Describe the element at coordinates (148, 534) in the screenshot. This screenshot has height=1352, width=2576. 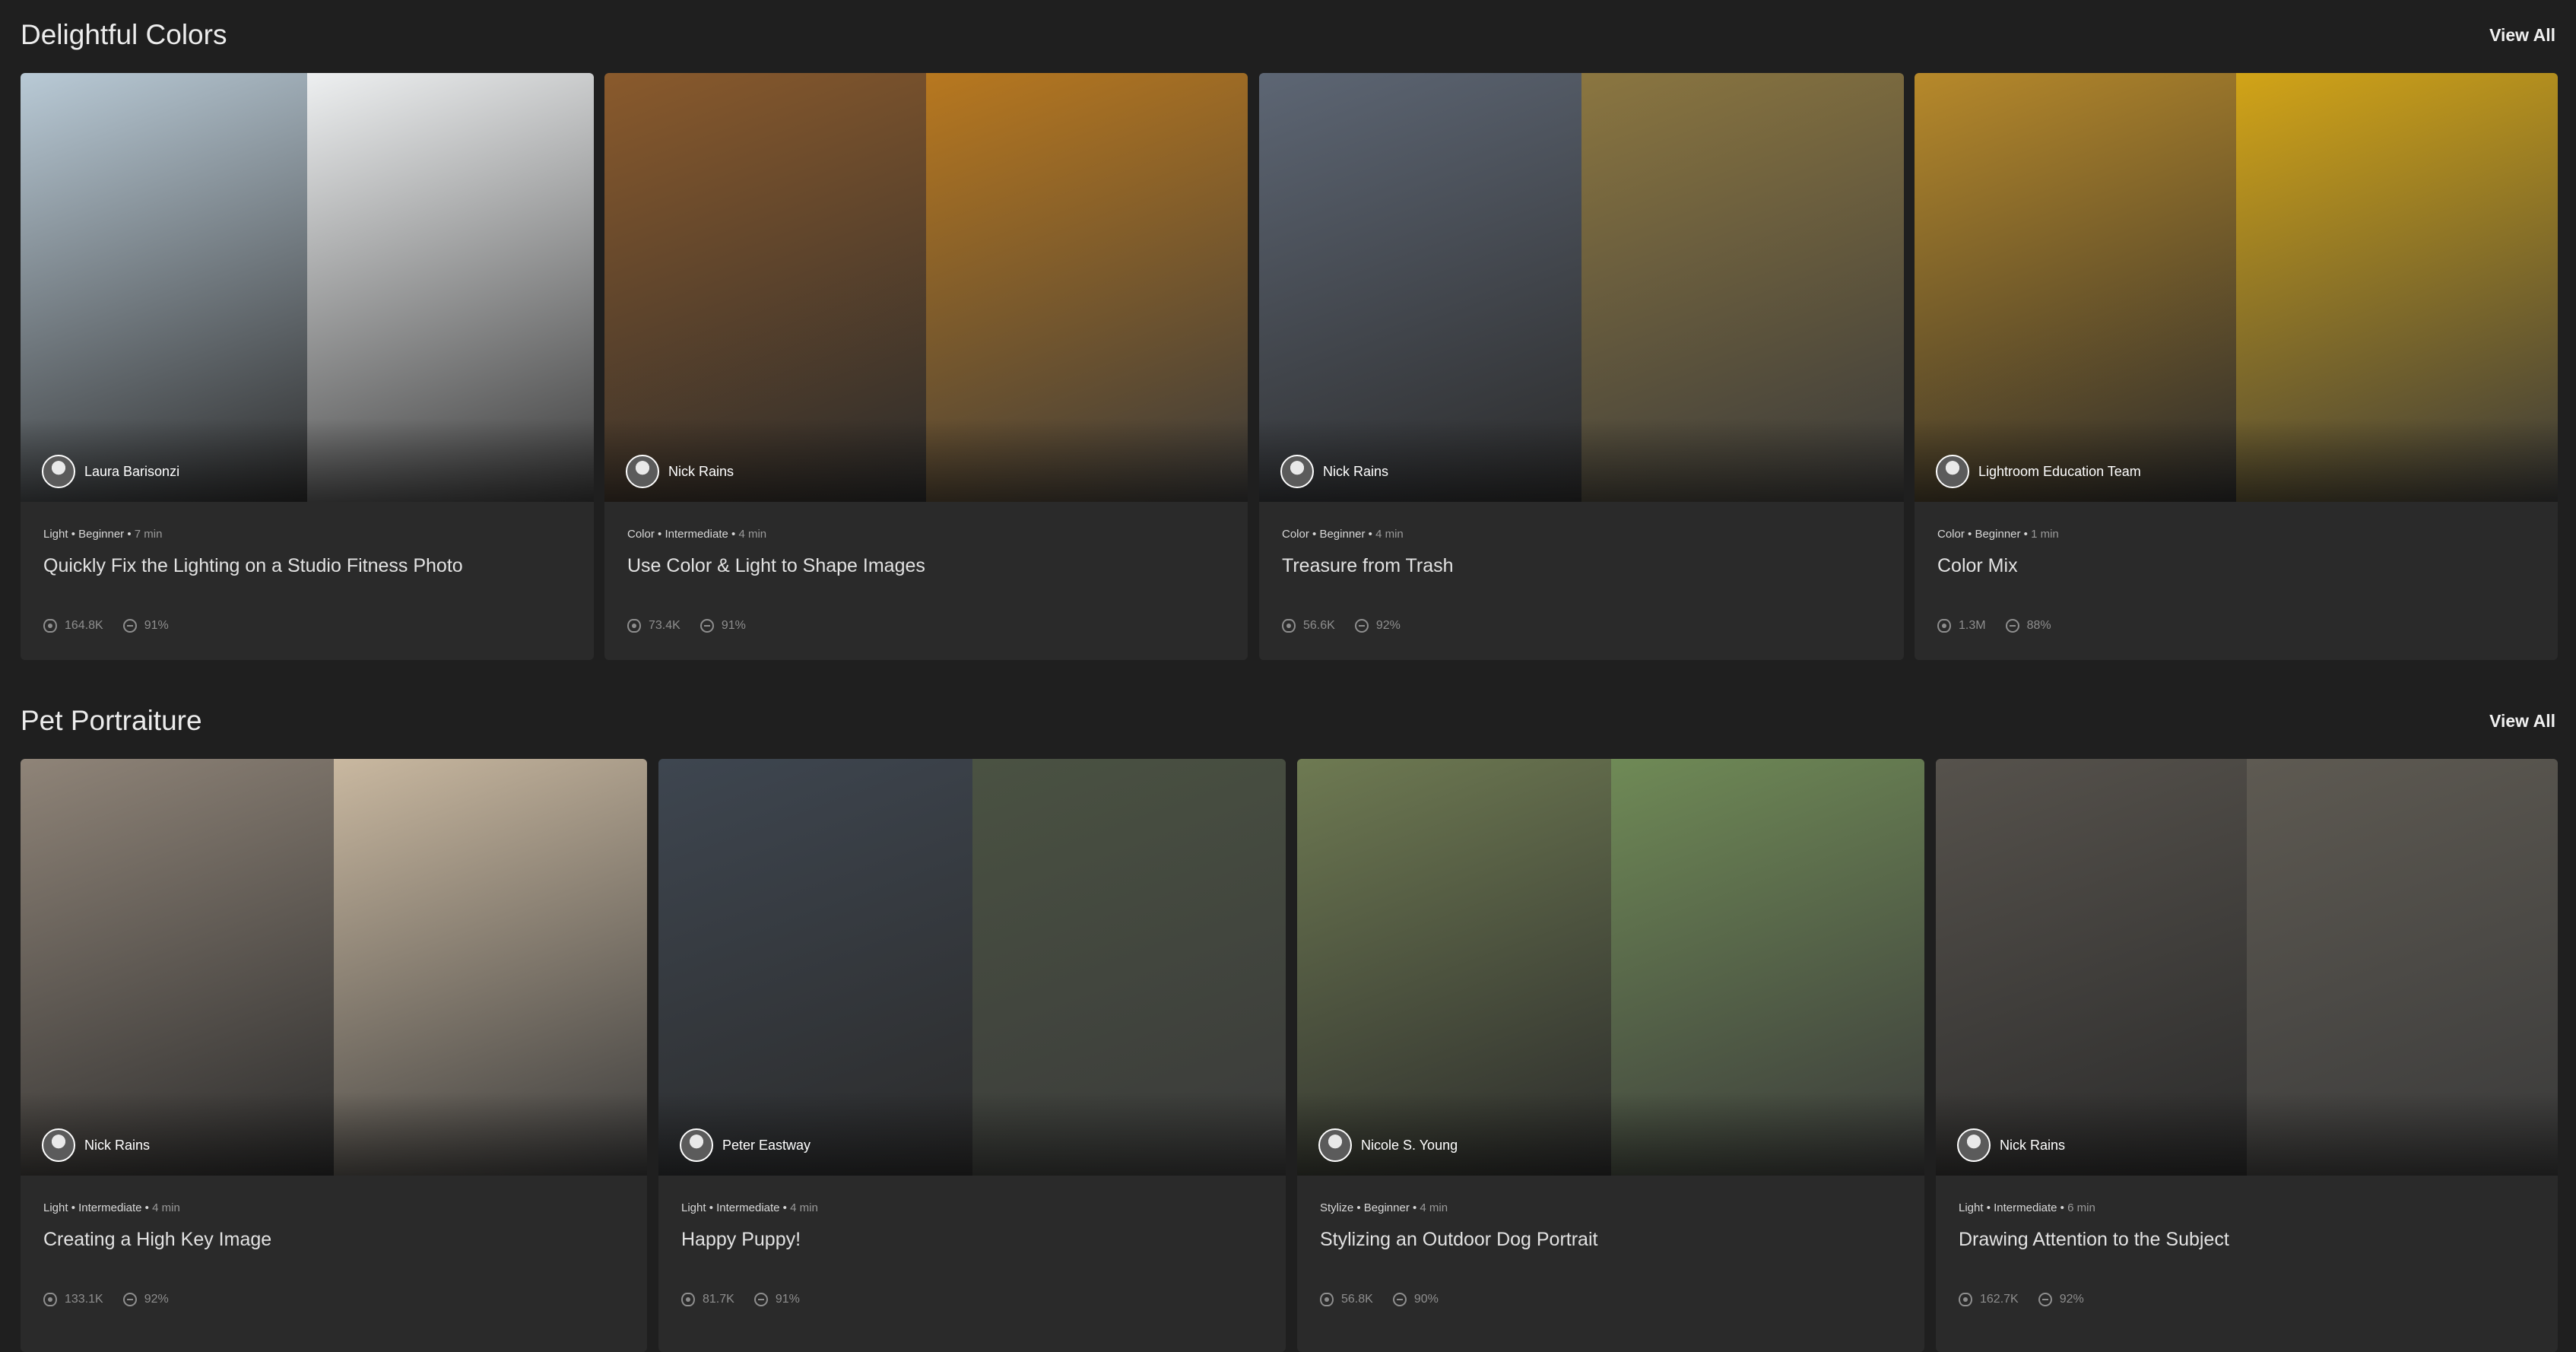
I see `duration-label: 7 min` at that location.